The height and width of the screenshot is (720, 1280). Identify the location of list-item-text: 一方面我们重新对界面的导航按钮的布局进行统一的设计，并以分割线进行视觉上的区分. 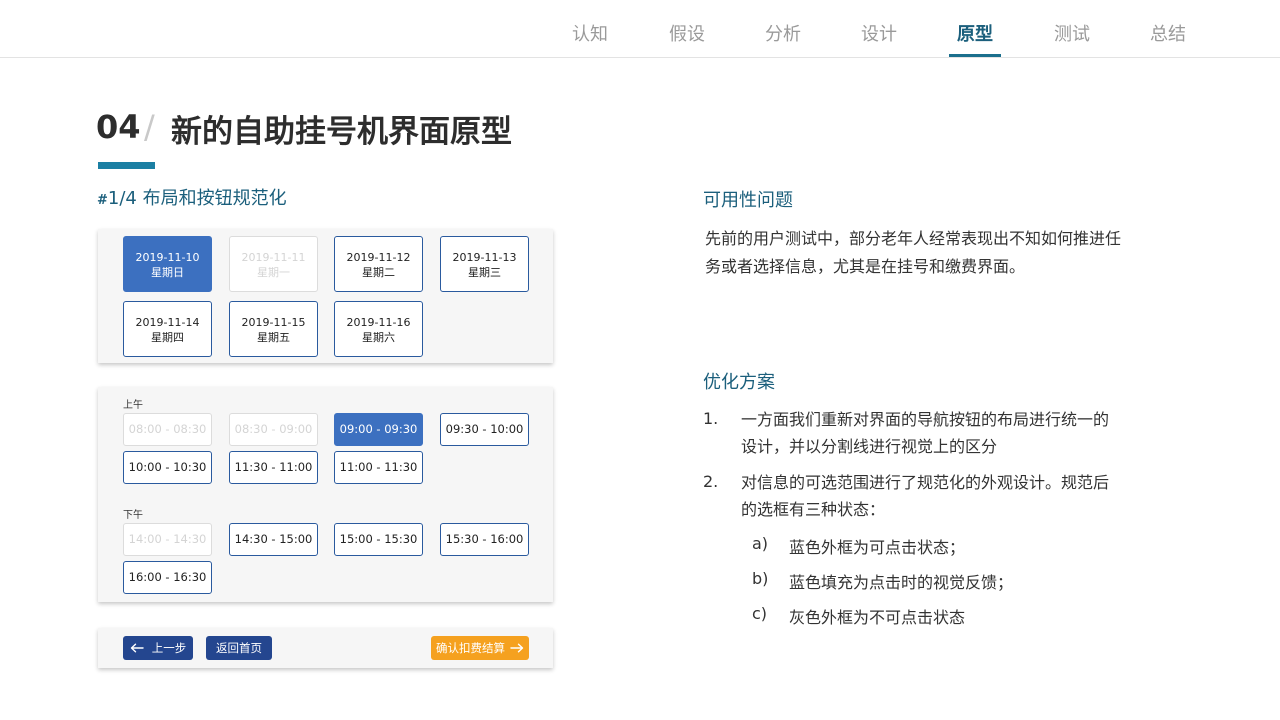
(925, 433).